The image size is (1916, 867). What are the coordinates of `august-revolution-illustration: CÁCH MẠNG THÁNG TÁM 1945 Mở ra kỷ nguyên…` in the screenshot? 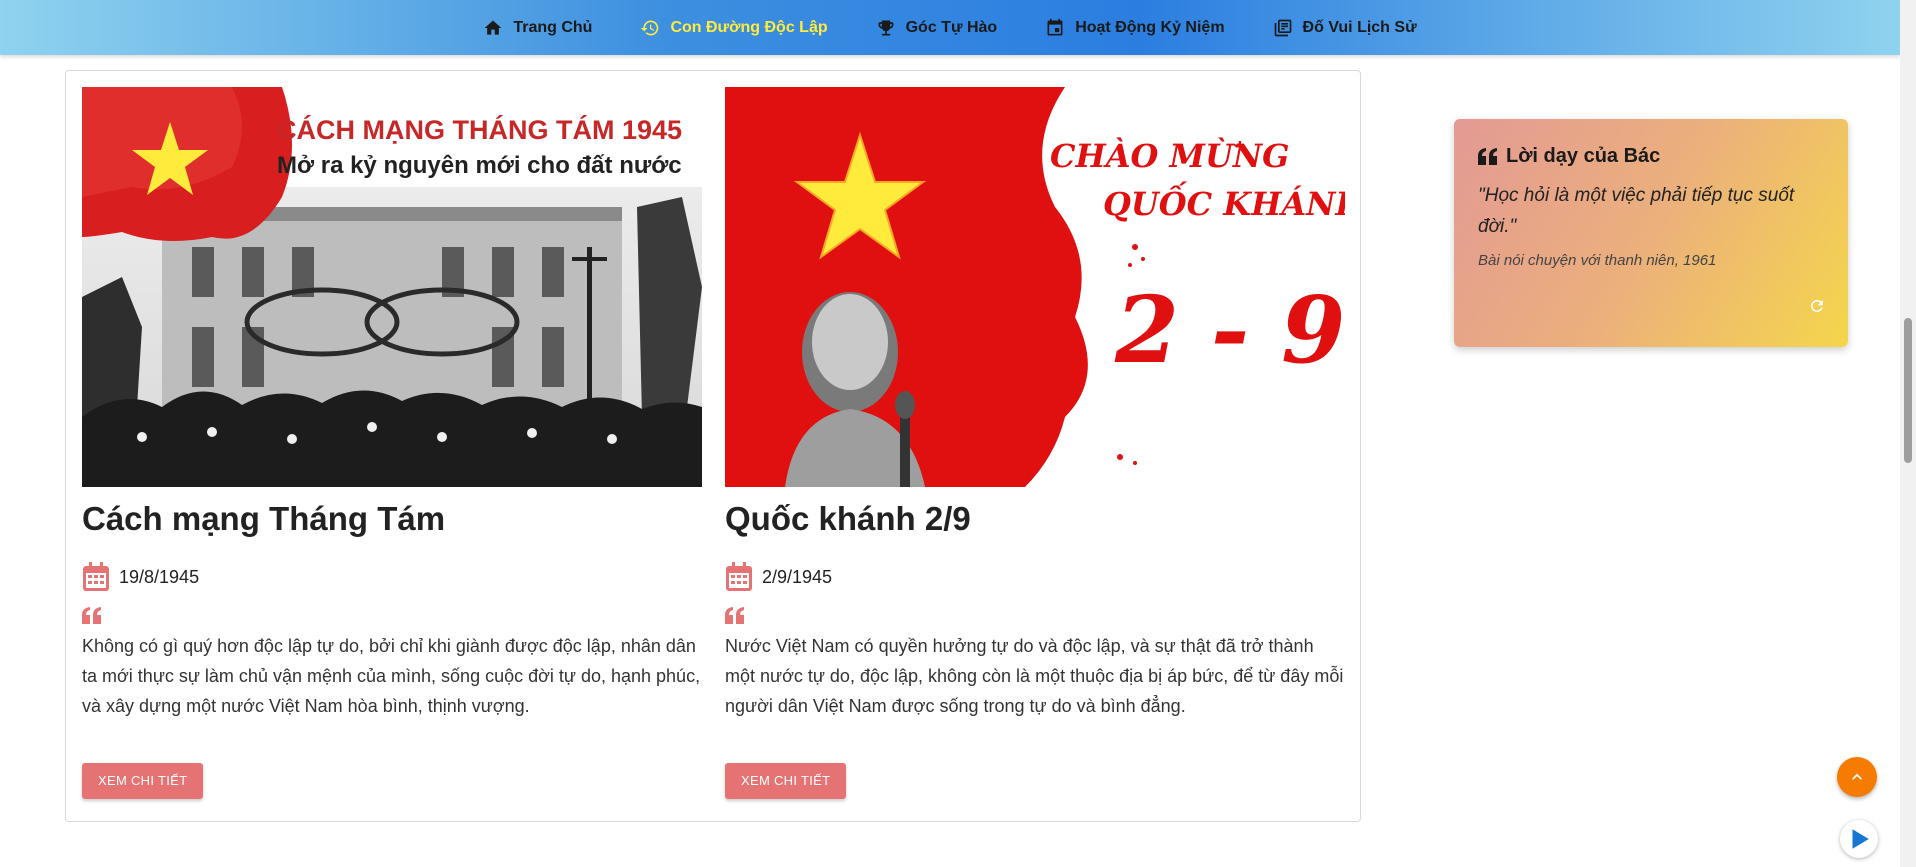 It's located at (392, 287).